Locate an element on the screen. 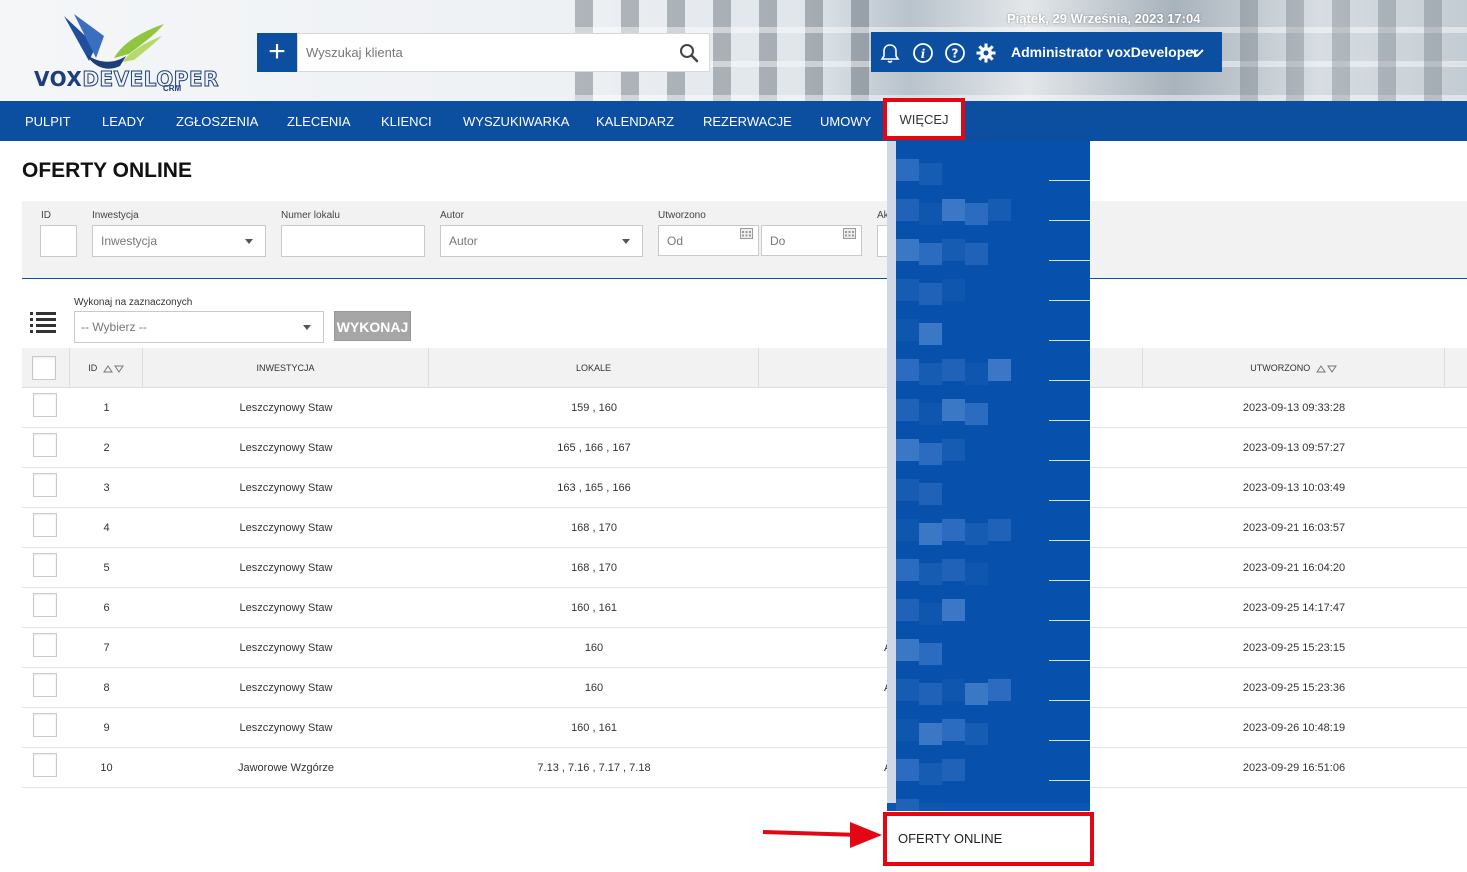 This screenshot has height=872, width=1467. filter-author-label: Autor is located at coordinates (452, 215).